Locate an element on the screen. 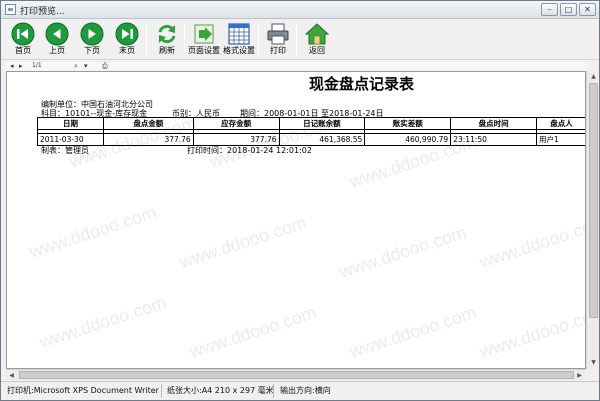 The image size is (600, 401). scroll-up-icon: ▲ is located at coordinates (593, 76).